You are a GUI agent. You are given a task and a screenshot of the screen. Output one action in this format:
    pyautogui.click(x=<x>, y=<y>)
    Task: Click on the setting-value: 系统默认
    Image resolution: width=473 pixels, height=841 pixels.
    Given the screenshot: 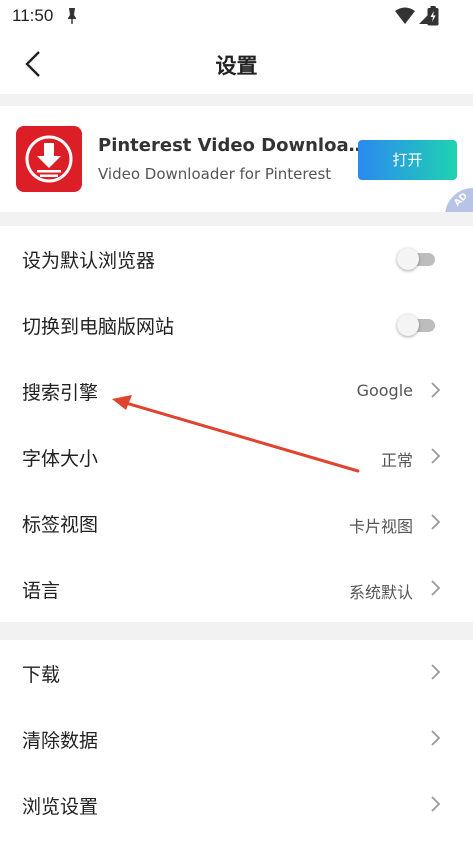 What is the action you would take?
    pyautogui.click(x=380, y=592)
    